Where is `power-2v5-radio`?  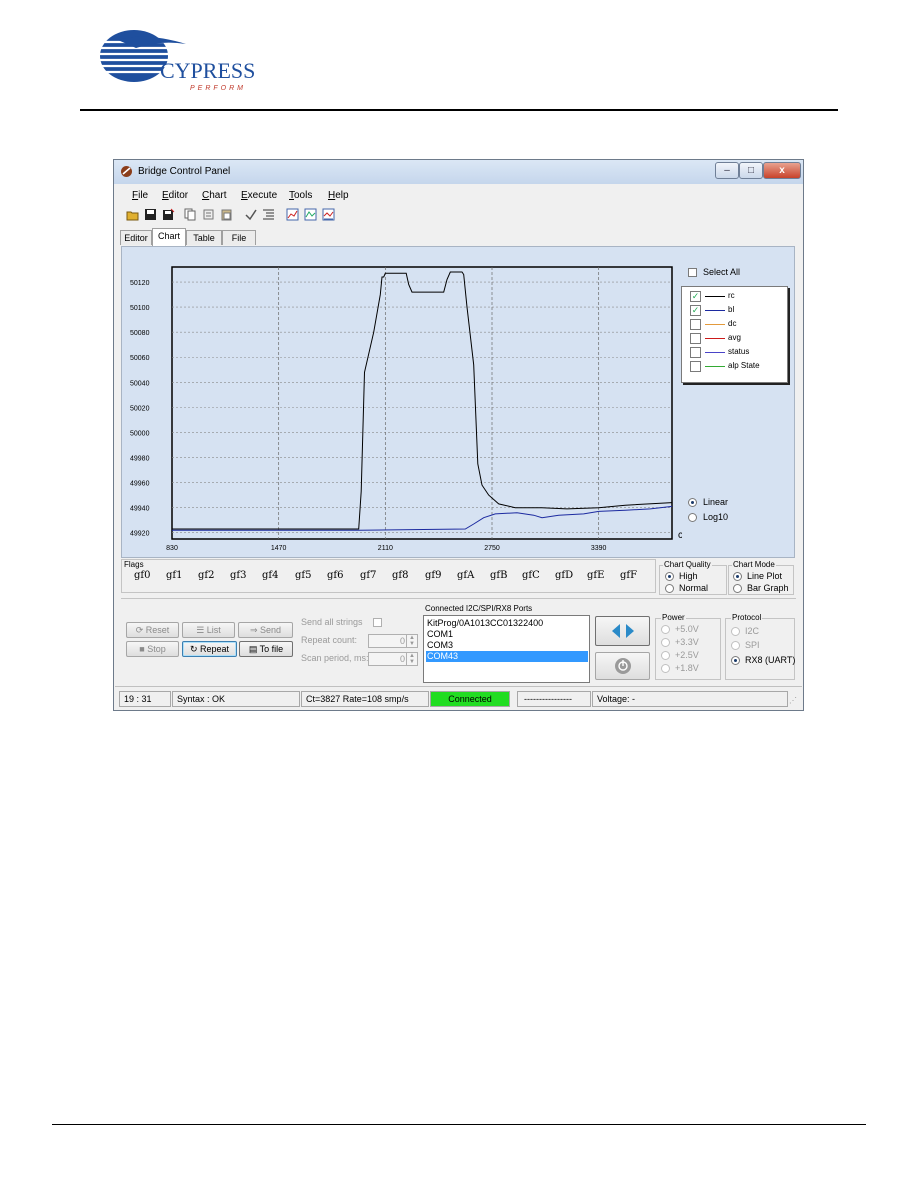
power-2v5-radio is located at coordinates (665, 655).